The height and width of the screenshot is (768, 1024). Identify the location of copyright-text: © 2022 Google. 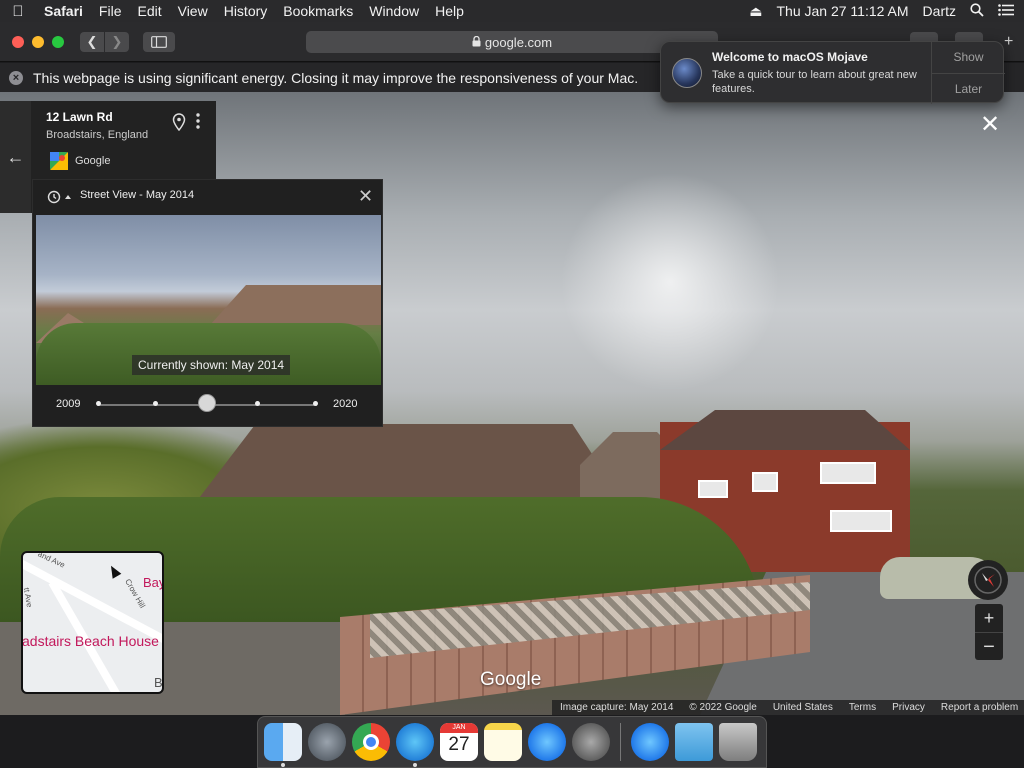
(723, 707).